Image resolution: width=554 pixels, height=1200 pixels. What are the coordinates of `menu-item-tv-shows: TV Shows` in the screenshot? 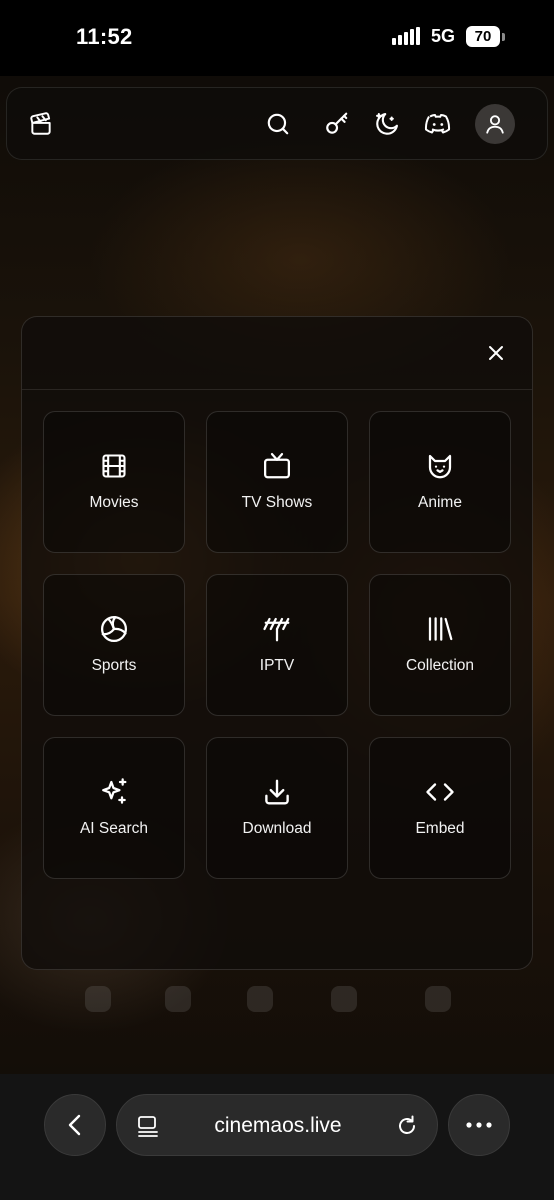 It's located at (277, 482).